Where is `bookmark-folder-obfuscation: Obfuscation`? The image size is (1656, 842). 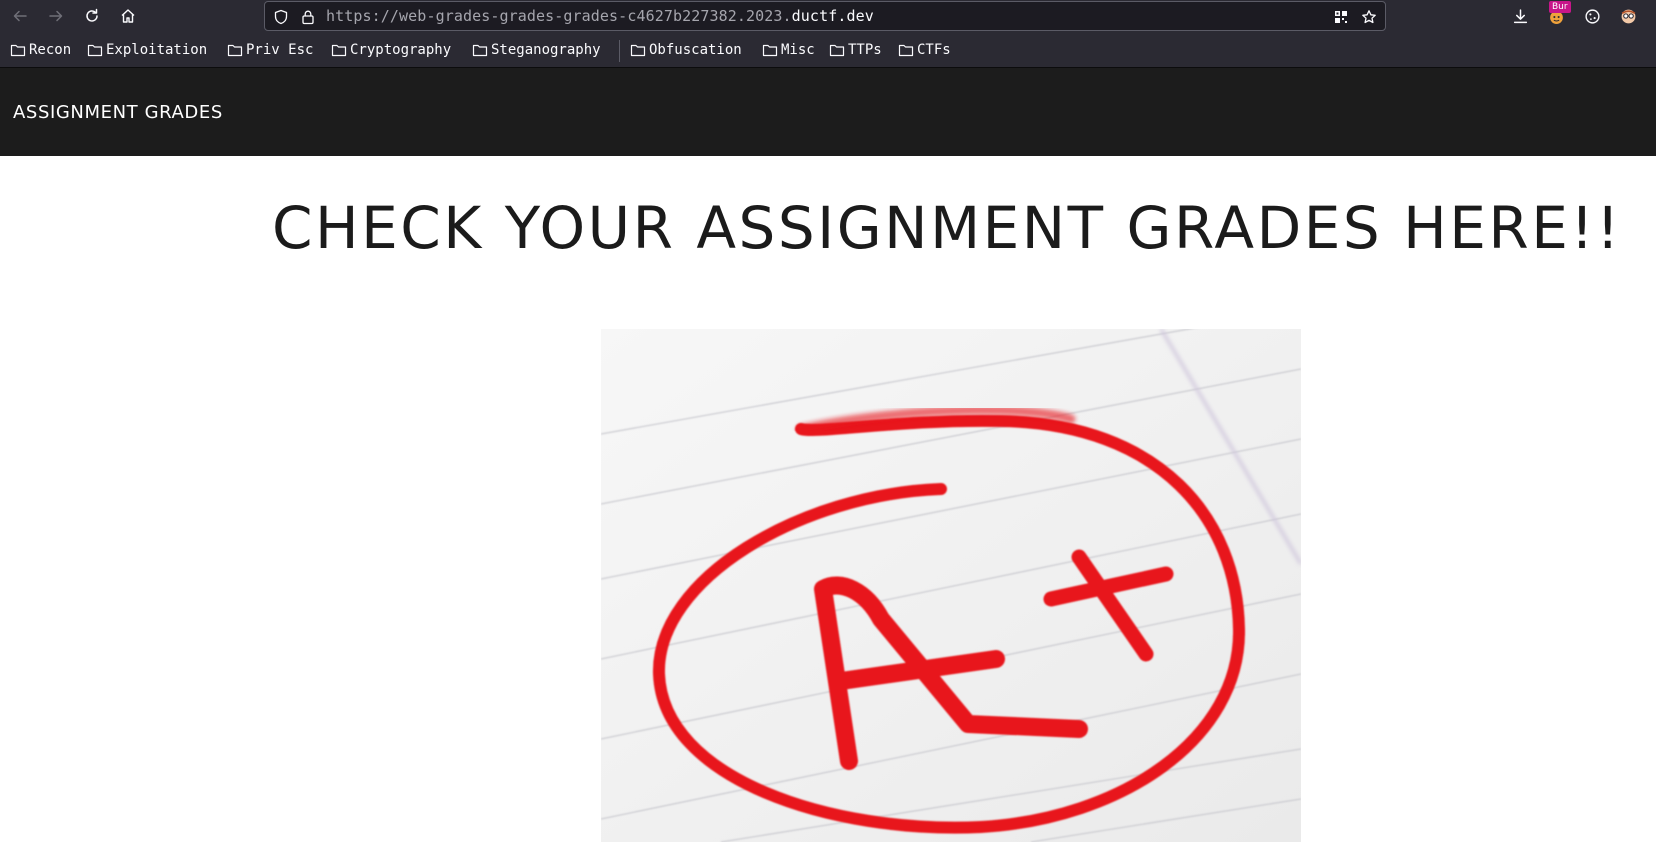
bookmark-folder-obfuscation: Obfuscation is located at coordinates (686, 50).